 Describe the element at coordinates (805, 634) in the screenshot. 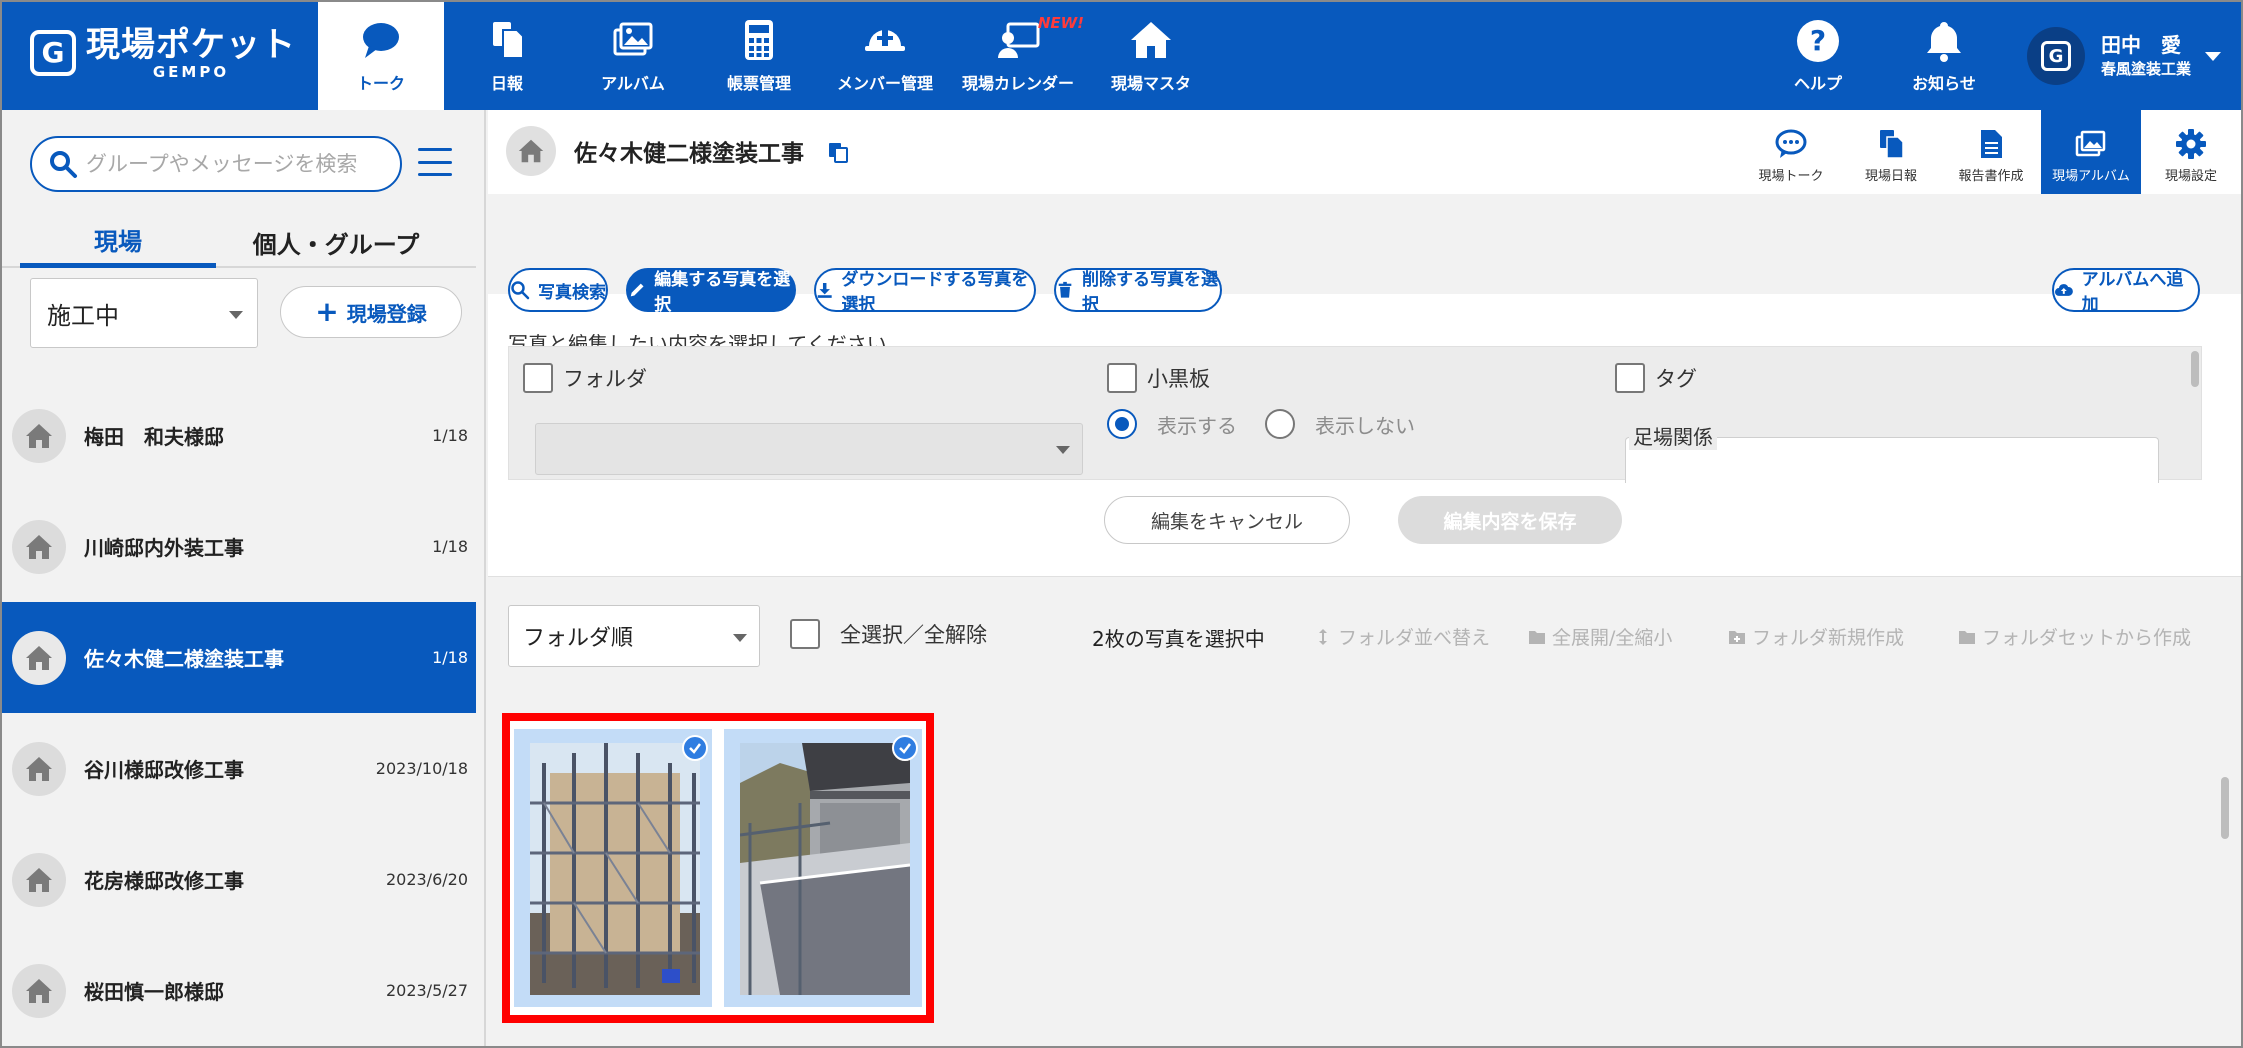

I see `select-all-checkbox` at that location.